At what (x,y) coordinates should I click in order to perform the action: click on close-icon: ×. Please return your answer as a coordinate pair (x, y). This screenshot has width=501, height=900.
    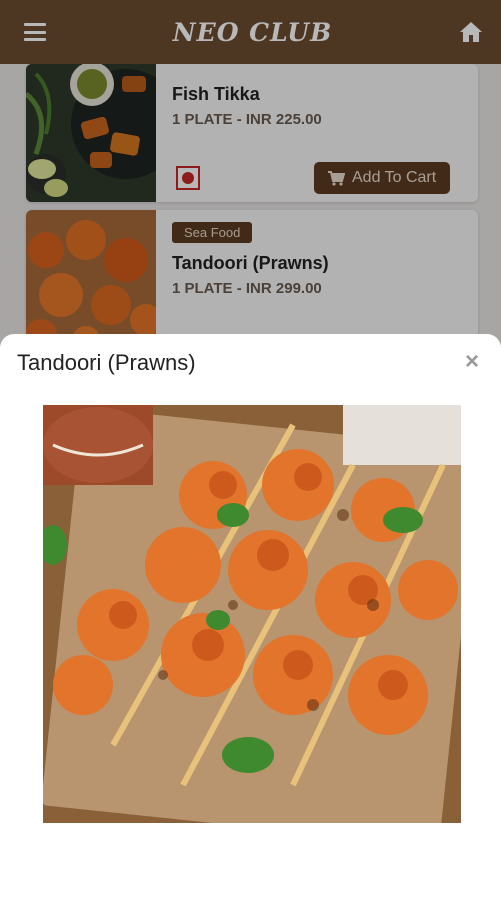
    Looking at the image, I should click on (472, 362).